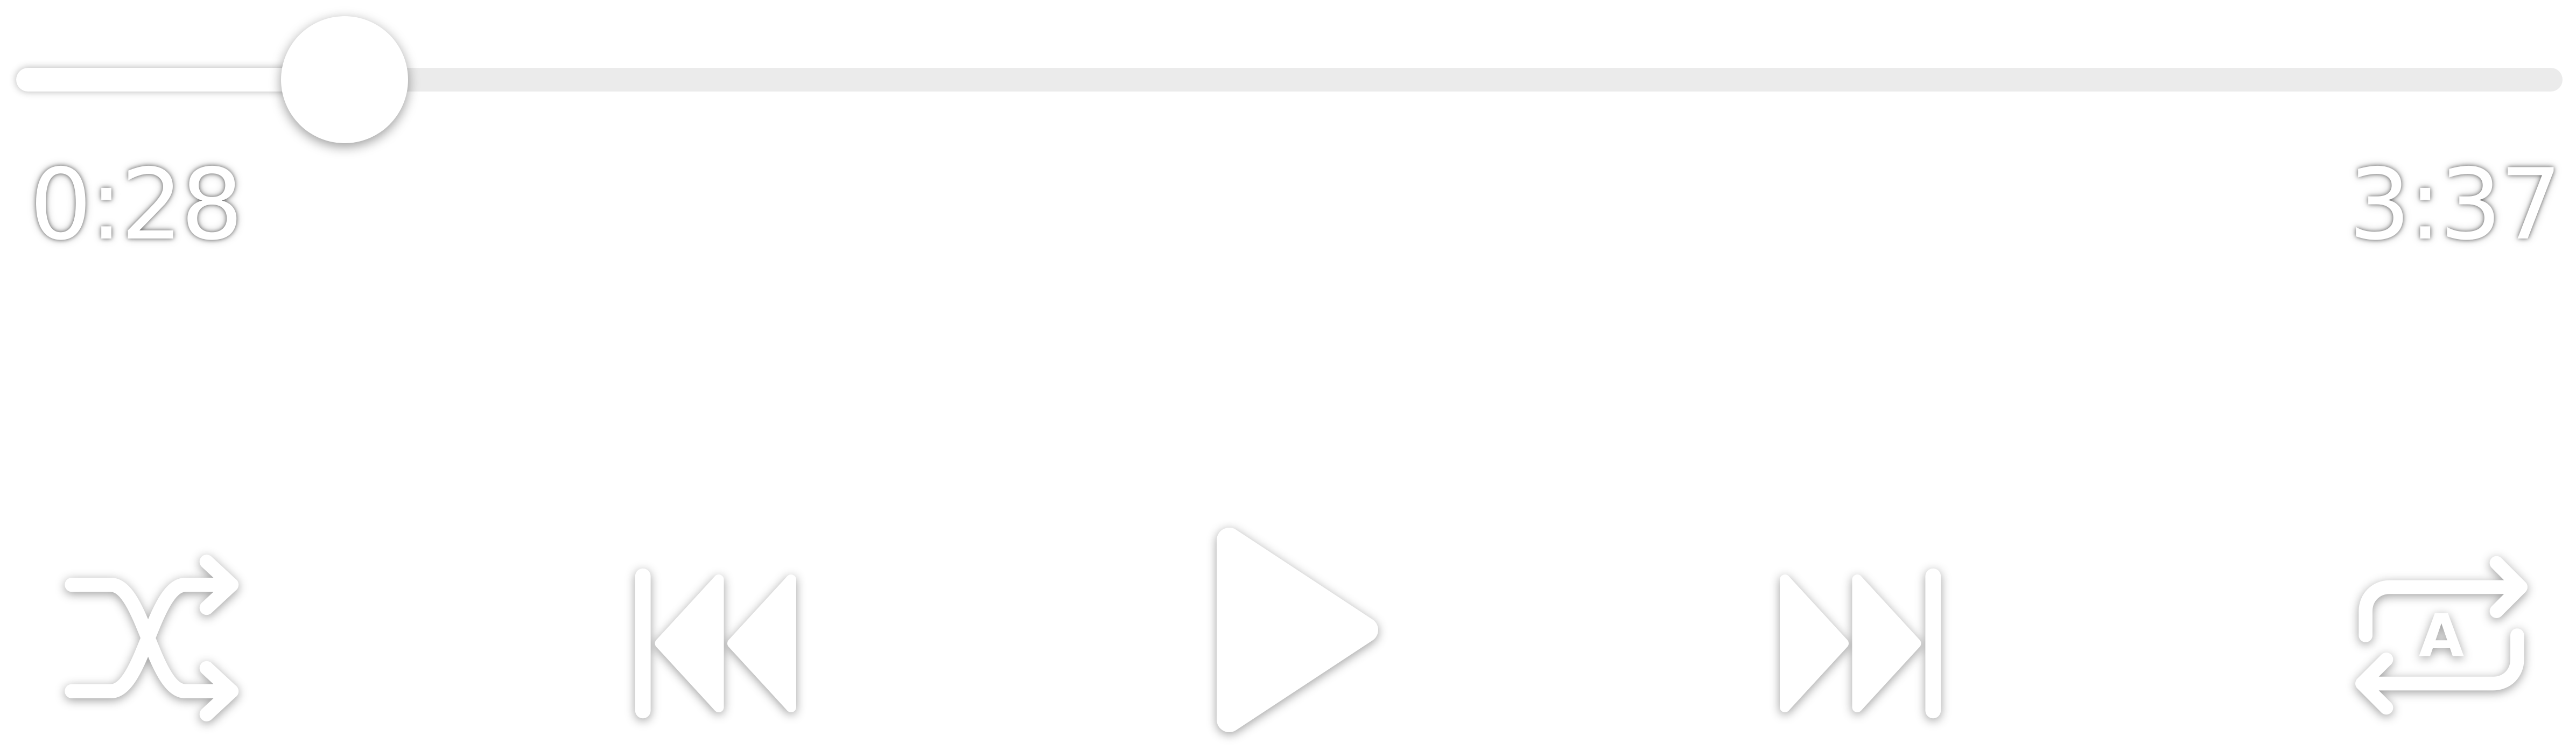 The height and width of the screenshot is (750, 2576). I want to click on next-track-button, so click(1857, 643).